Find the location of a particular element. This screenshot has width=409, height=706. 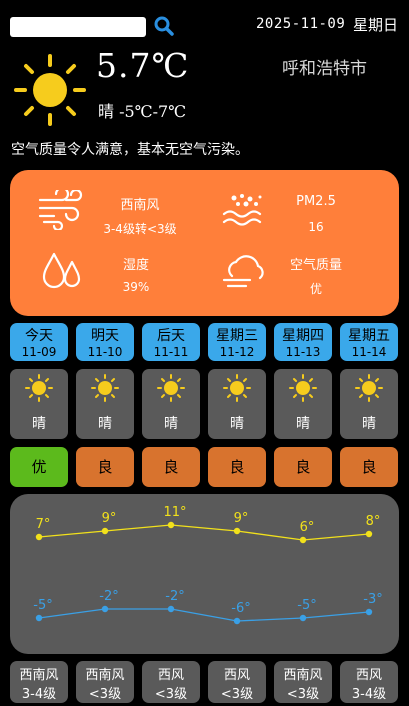

day-name: 今天 is located at coordinates (39, 336).